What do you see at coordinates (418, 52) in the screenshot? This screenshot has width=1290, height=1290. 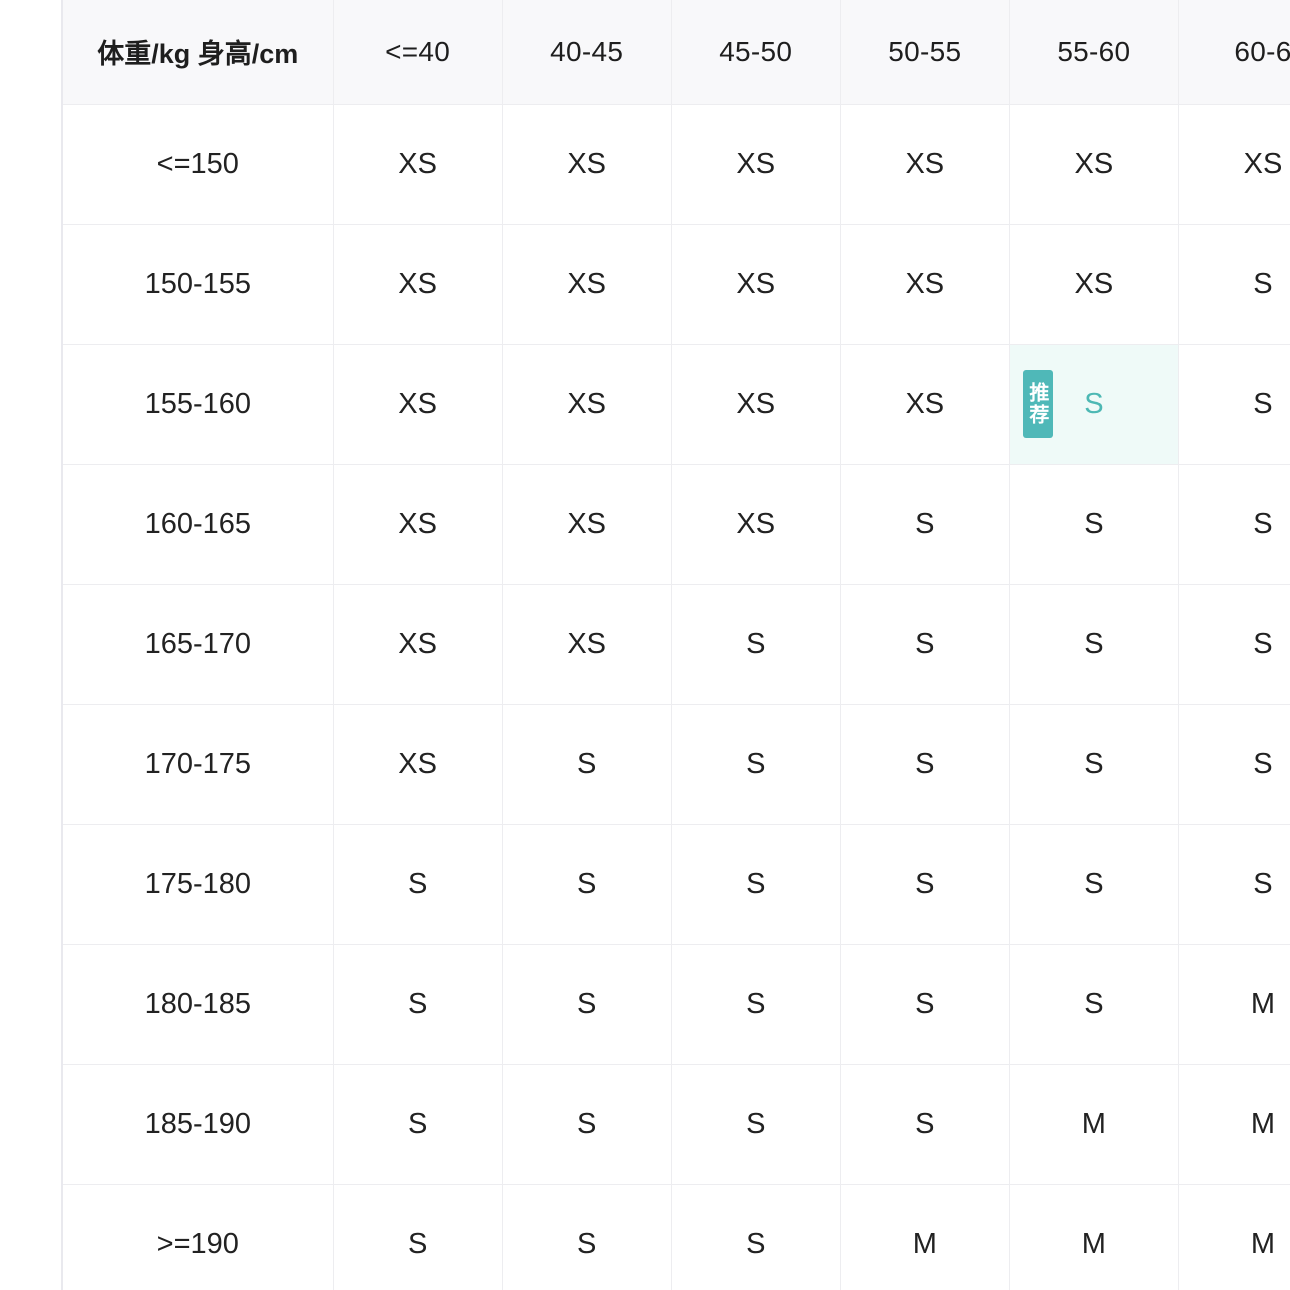 I see `column-header: <=40` at bounding box center [418, 52].